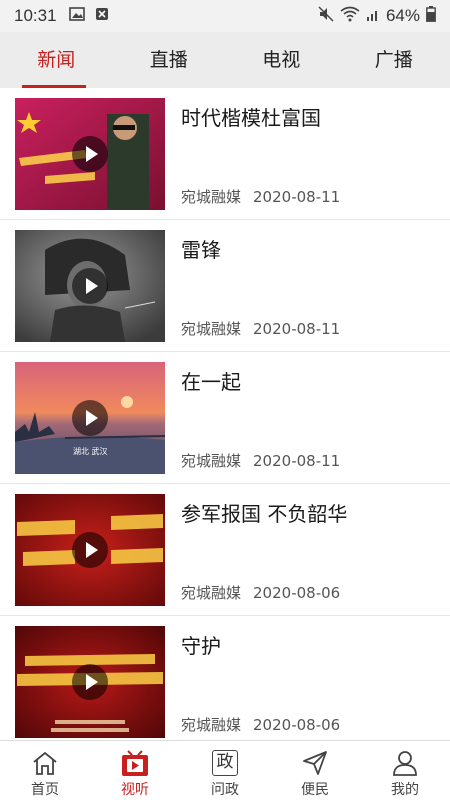 Image resolution: width=450 pixels, height=800 pixels. I want to click on mute-icon, so click(326, 16).